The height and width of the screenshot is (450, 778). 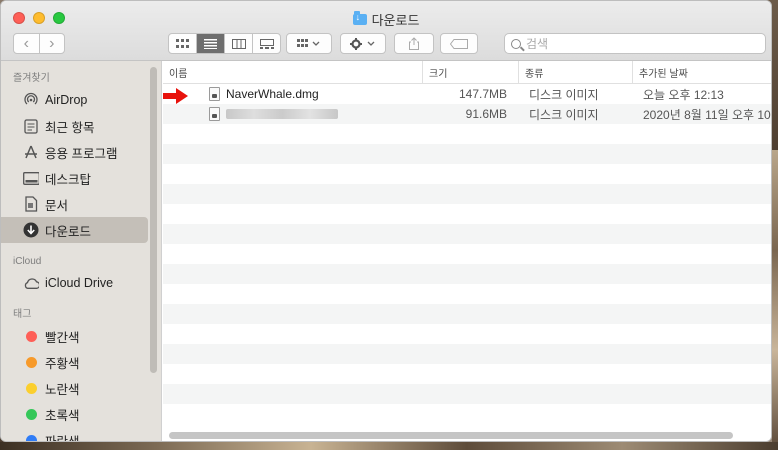 What do you see at coordinates (683, 94) in the screenshot?
I see `file-date-added: 오늘 오후 12:13` at bounding box center [683, 94].